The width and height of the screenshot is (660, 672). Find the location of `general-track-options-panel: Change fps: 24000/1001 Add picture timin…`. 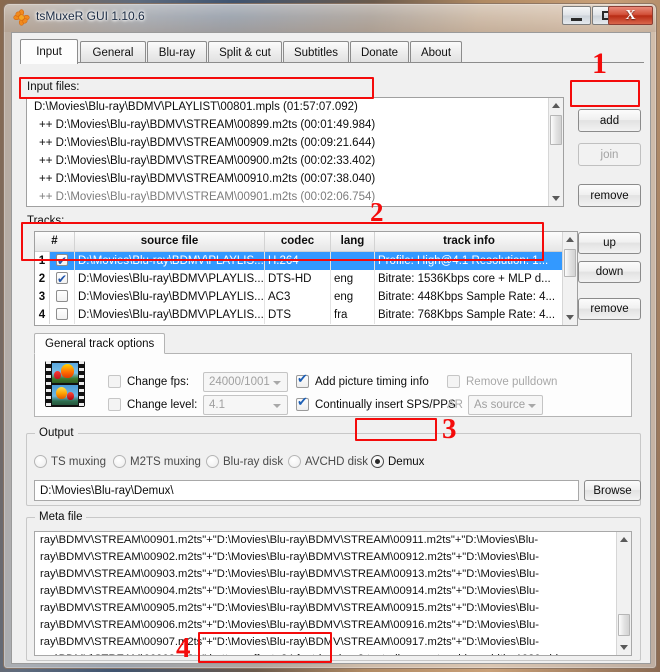

general-track-options-panel: Change fps: 24000/1001 Add picture timin… is located at coordinates (333, 385).